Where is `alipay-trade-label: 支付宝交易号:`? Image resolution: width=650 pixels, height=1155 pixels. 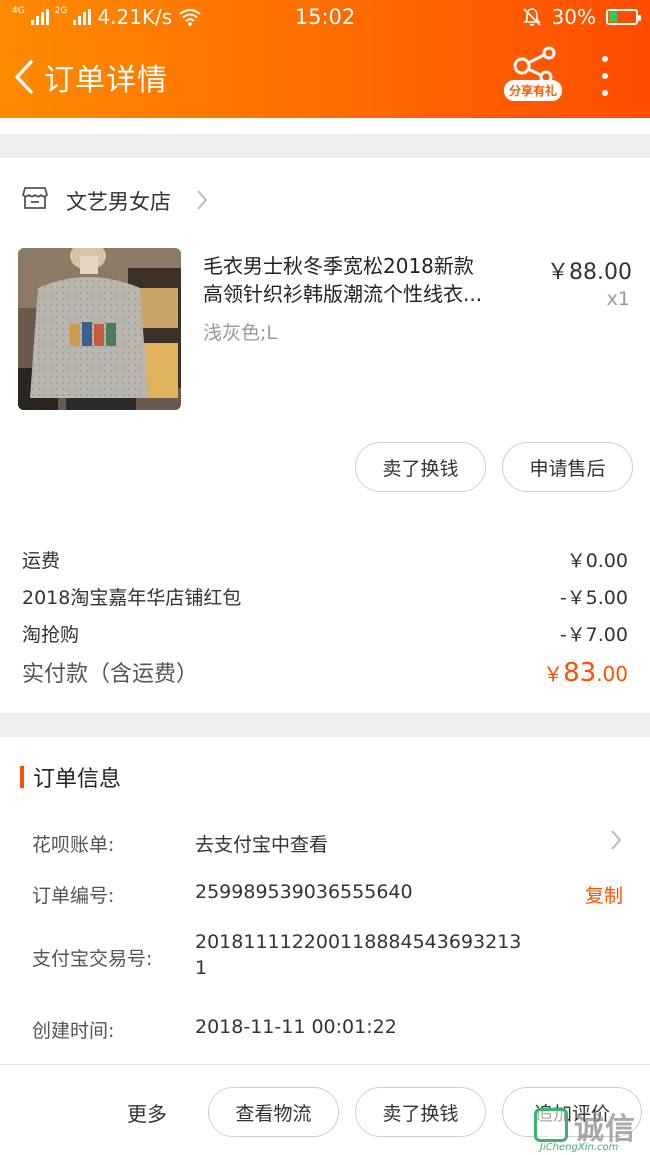
alipay-trade-label: 支付宝交易号: is located at coordinates (92, 959).